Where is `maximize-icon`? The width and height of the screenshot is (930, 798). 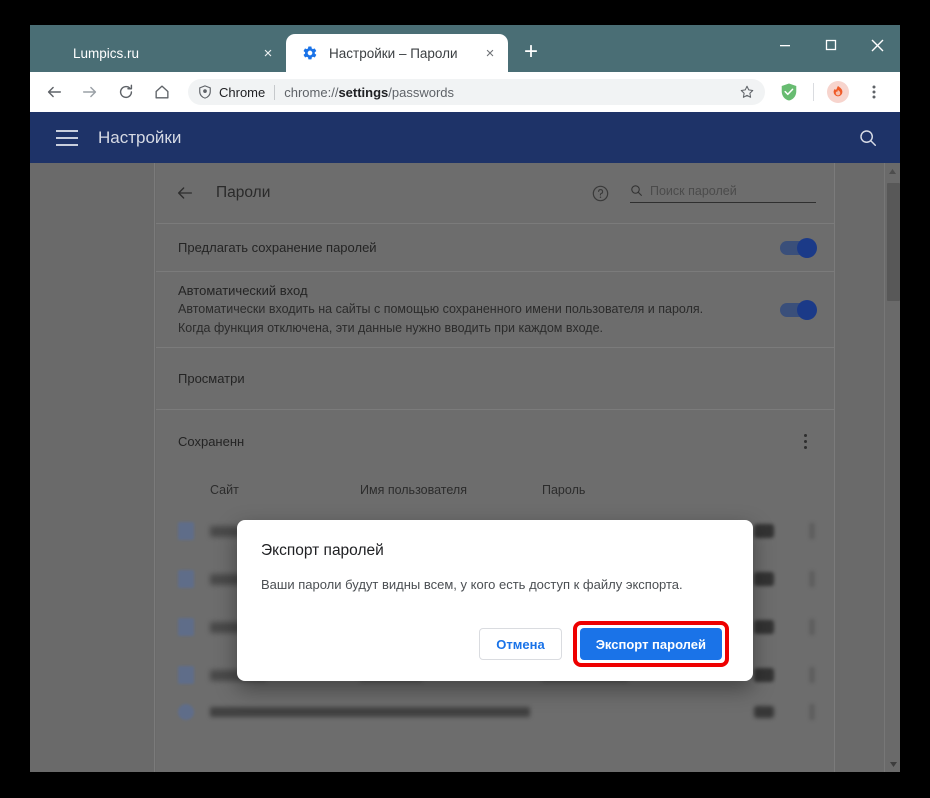
maximize-icon is located at coordinates (831, 45).